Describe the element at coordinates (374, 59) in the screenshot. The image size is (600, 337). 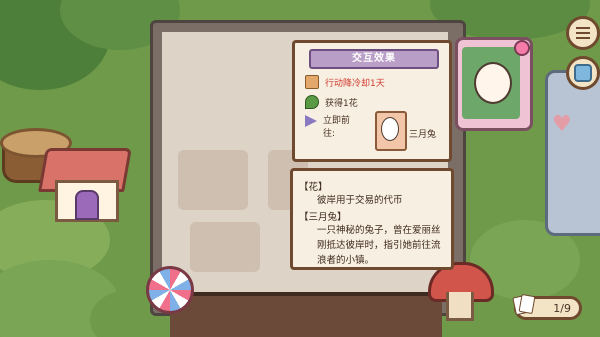
I see `effect-panel-title: 交互效果` at that location.